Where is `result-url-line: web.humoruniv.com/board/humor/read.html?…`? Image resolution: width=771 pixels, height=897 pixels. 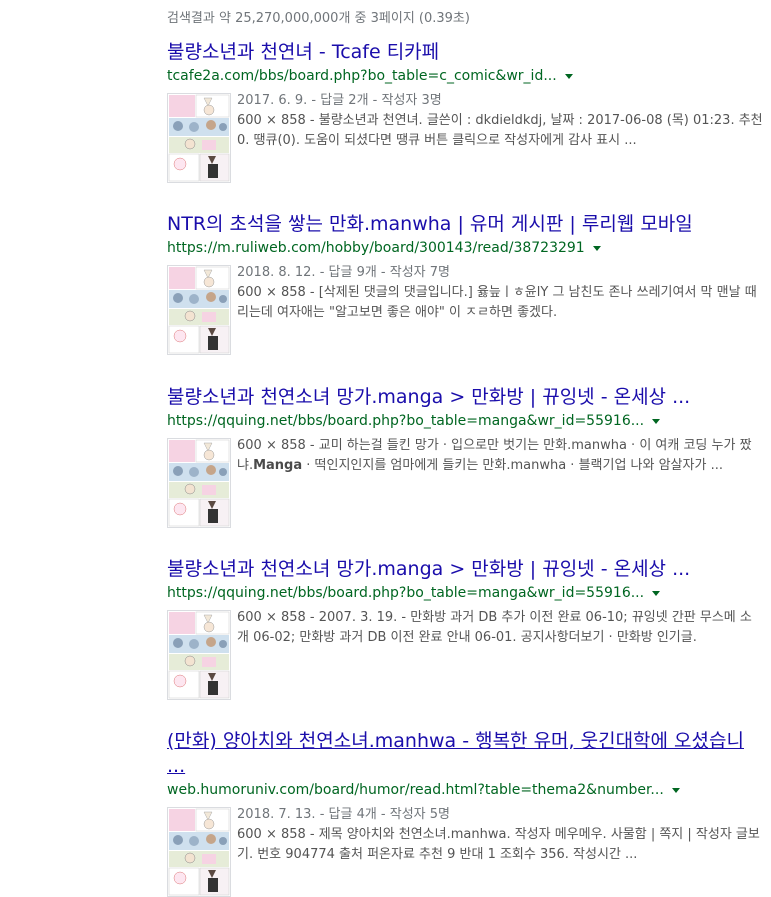 result-url-line: web.humoruniv.com/board/humor/read.html?… is located at coordinates (467, 790).